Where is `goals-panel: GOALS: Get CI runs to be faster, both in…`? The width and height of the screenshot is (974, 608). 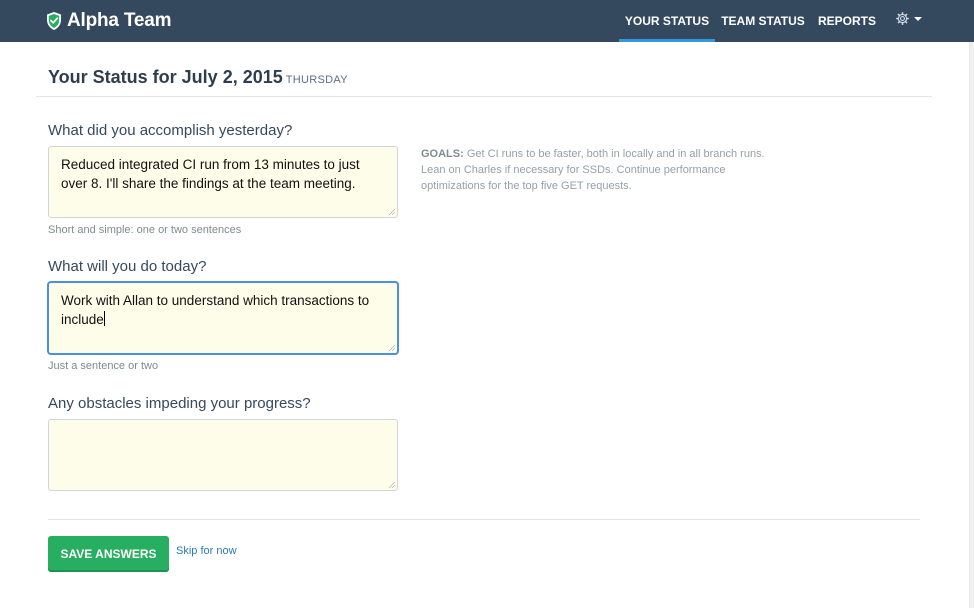
goals-panel: GOALS: Get CI runs to be faster, both in… is located at coordinates (596, 170).